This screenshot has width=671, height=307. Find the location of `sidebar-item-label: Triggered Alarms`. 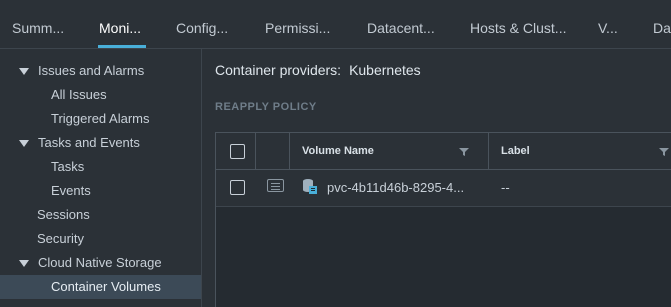

sidebar-item-label: Triggered Alarms is located at coordinates (100, 118).